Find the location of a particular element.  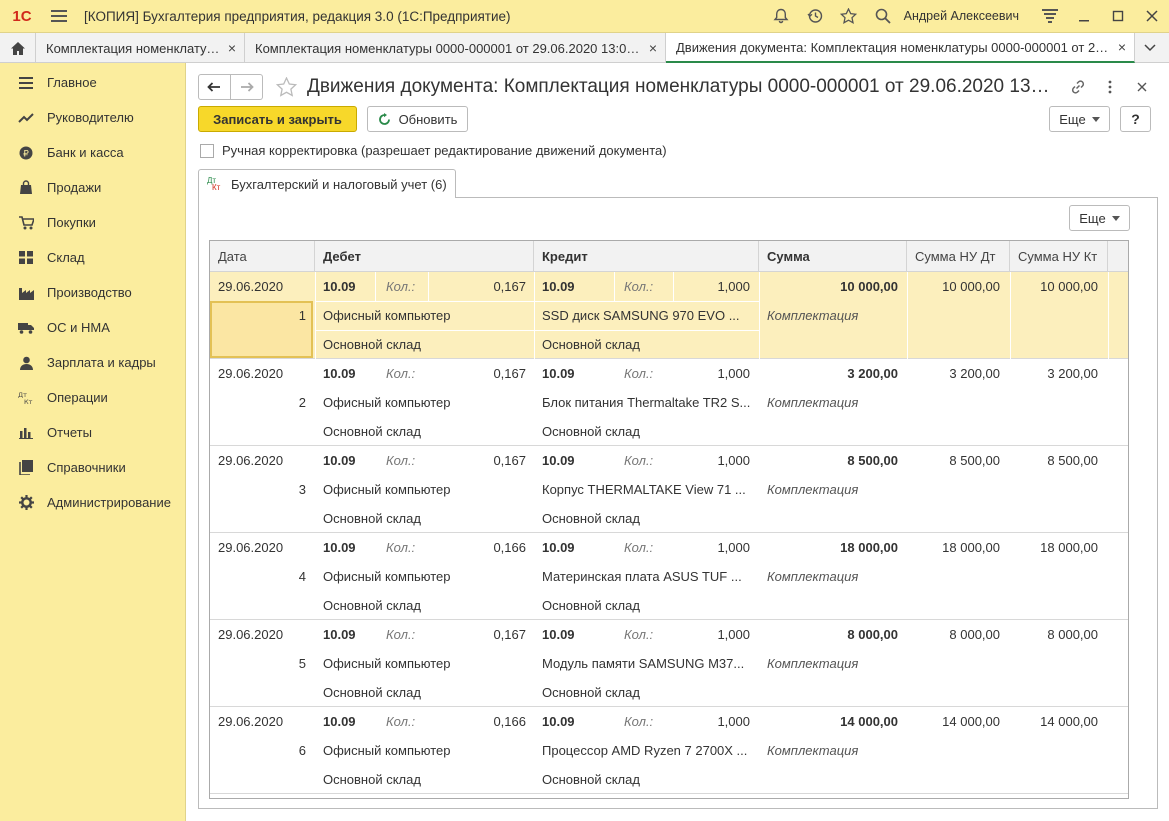

cell-date: 29.06.2020 is located at coordinates (251, 547).